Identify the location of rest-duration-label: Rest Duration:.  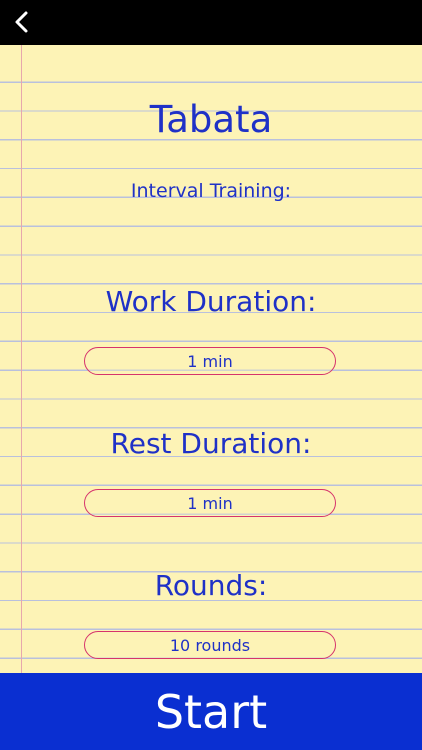
(211, 443).